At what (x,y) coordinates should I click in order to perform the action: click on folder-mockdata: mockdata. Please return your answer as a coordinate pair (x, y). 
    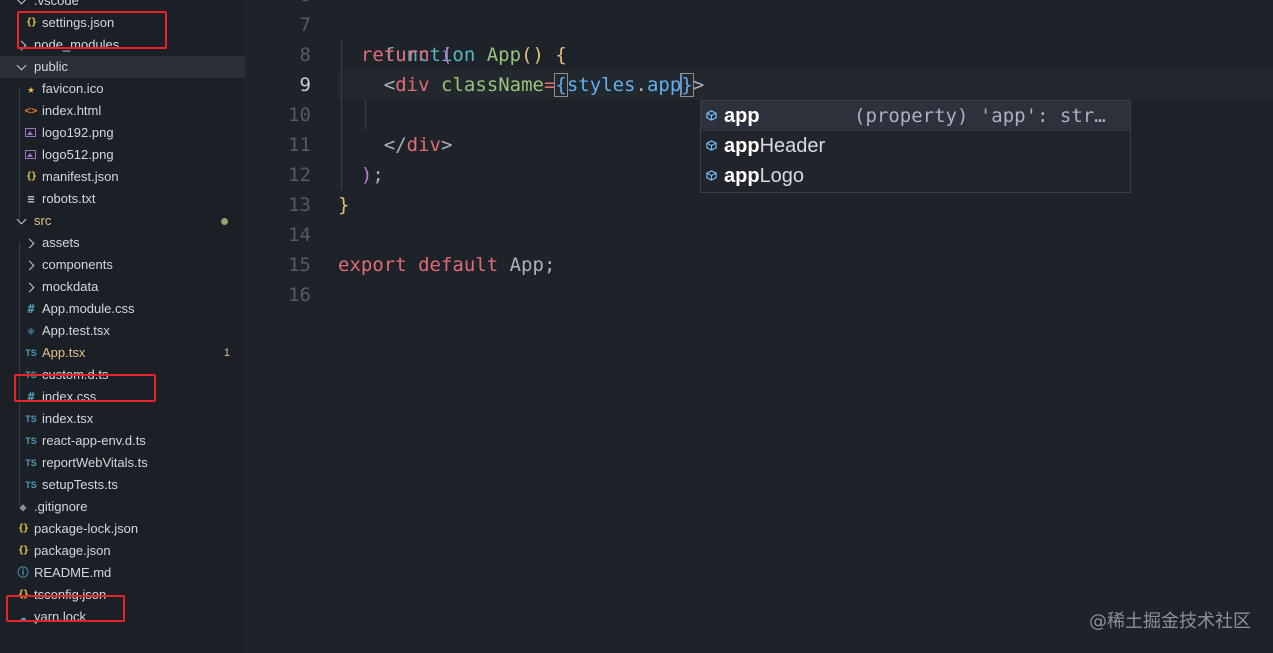
    Looking at the image, I should click on (122, 287).